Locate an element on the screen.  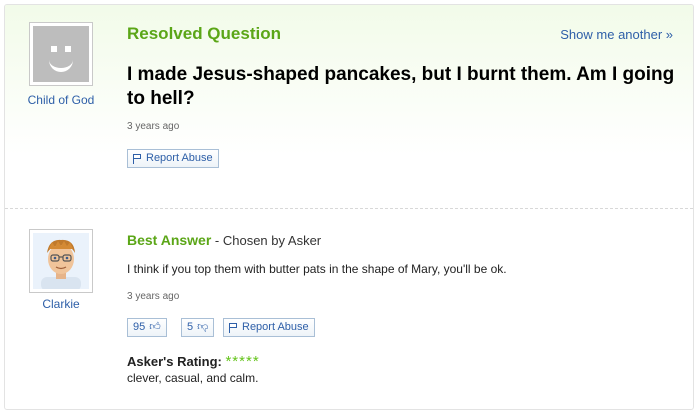
thumbs-down-icon: 👎︎ is located at coordinates (203, 327).